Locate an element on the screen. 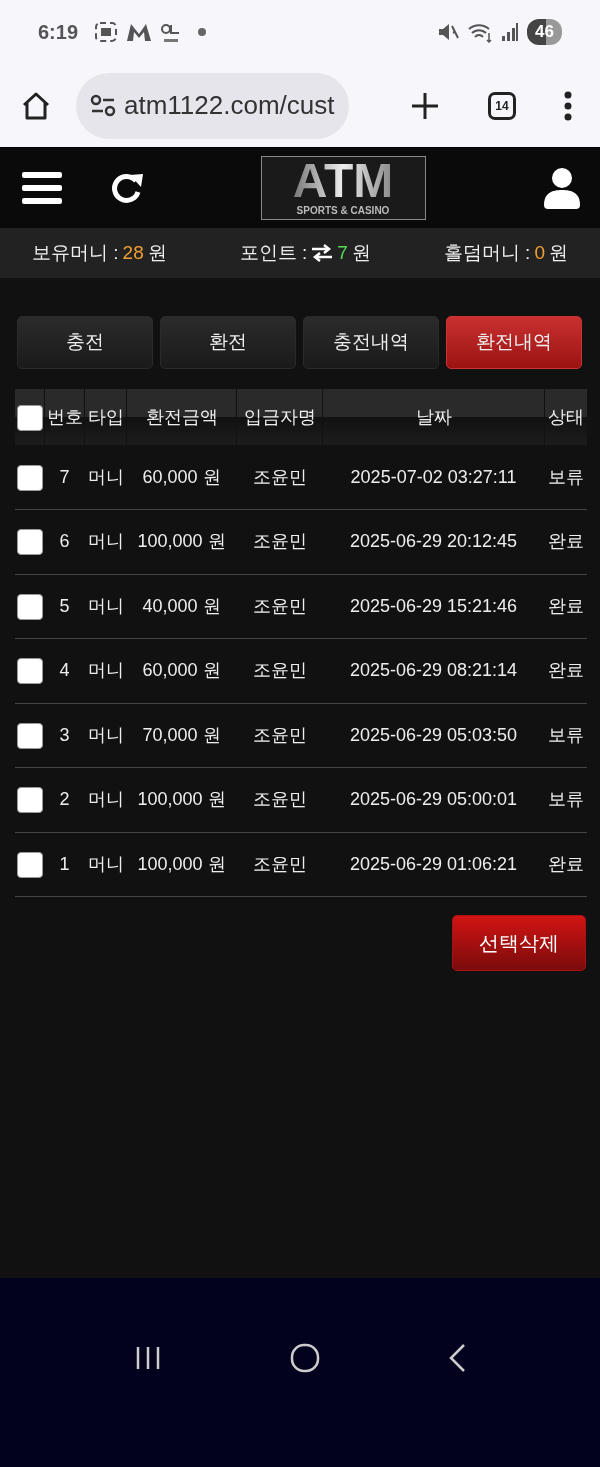  balance-label: 포인트 : is located at coordinates (273, 252).